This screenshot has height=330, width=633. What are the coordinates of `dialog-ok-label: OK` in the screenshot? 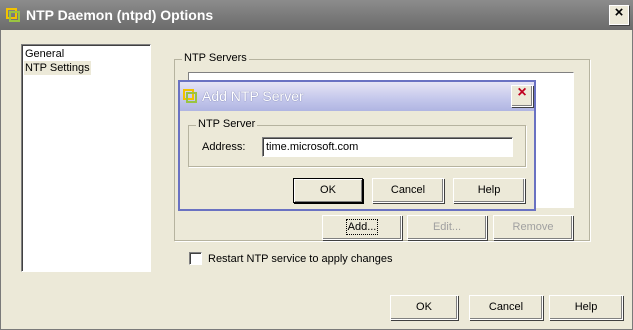 It's located at (328, 190).